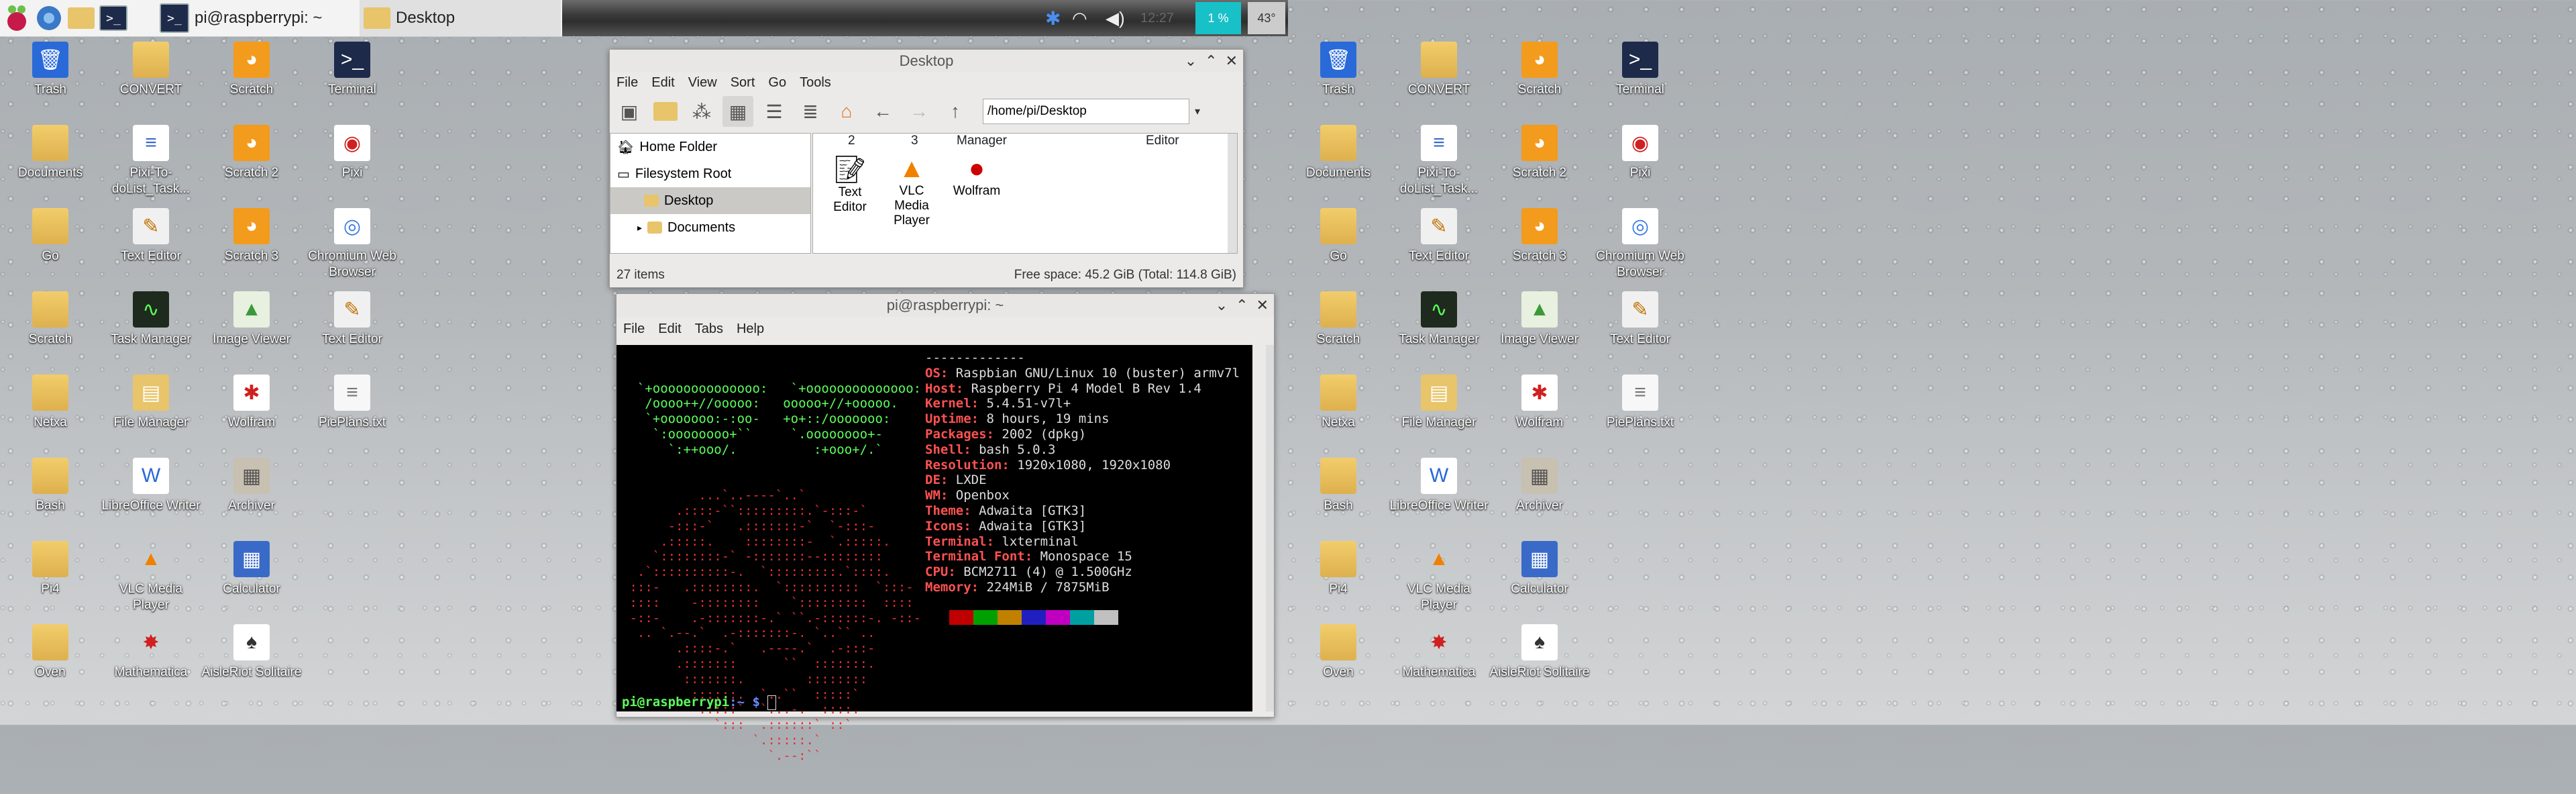  I want to click on tree-desktop: Desktop, so click(710, 201).